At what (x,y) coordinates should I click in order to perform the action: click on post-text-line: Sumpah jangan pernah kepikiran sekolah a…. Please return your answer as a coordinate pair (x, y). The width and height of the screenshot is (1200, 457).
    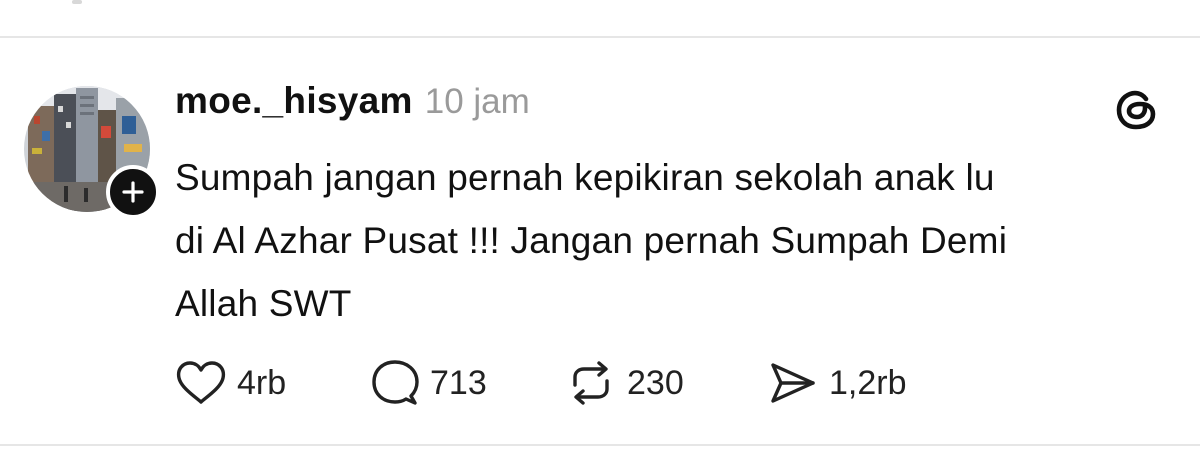
    Looking at the image, I should click on (585, 177).